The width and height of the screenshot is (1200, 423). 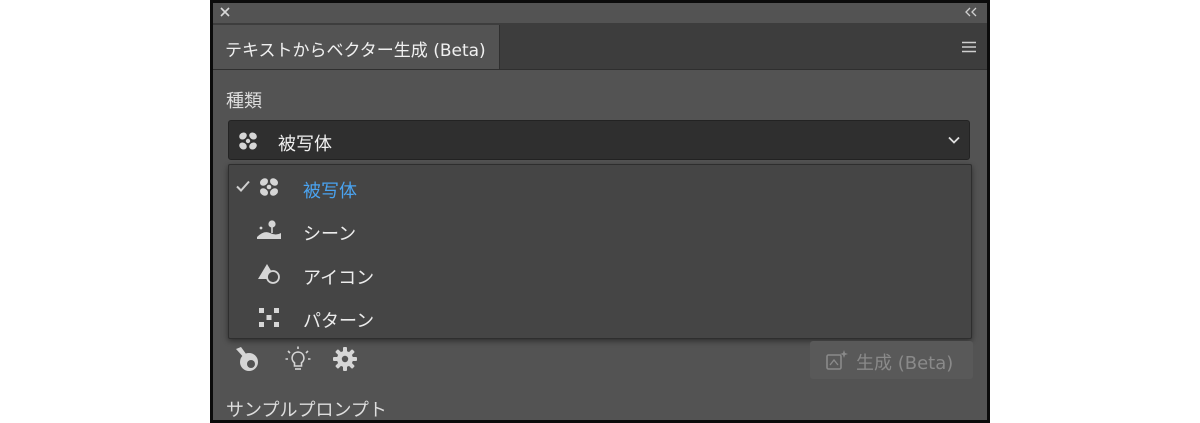 I want to click on tab-label: テキストからベクター生成 (Beta), so click(x=355, y=51).